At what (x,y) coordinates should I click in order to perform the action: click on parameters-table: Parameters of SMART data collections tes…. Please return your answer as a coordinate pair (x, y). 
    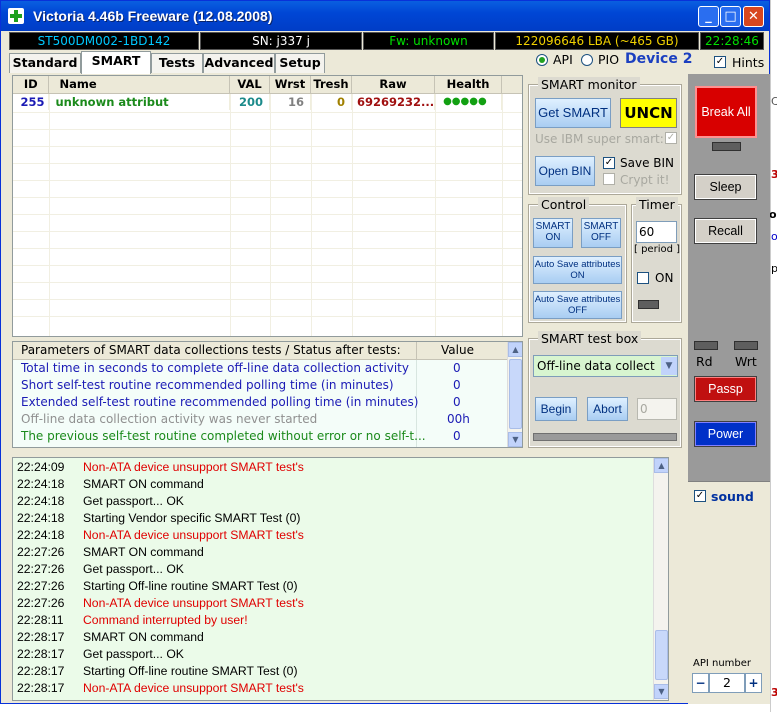
    Looking at the image, I should click on (267, 394).